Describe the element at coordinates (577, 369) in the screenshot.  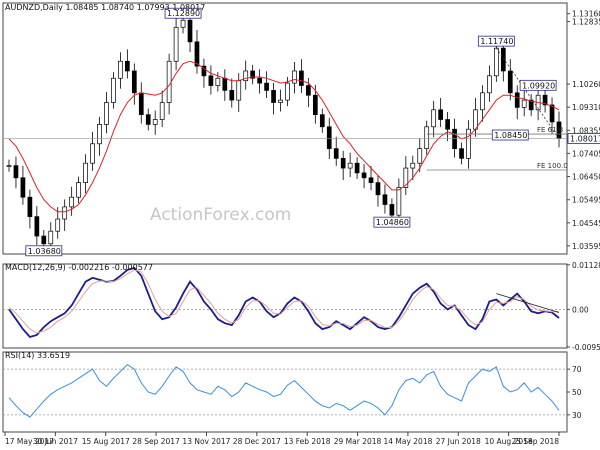
I see `y-tick-label: 70` at that location.